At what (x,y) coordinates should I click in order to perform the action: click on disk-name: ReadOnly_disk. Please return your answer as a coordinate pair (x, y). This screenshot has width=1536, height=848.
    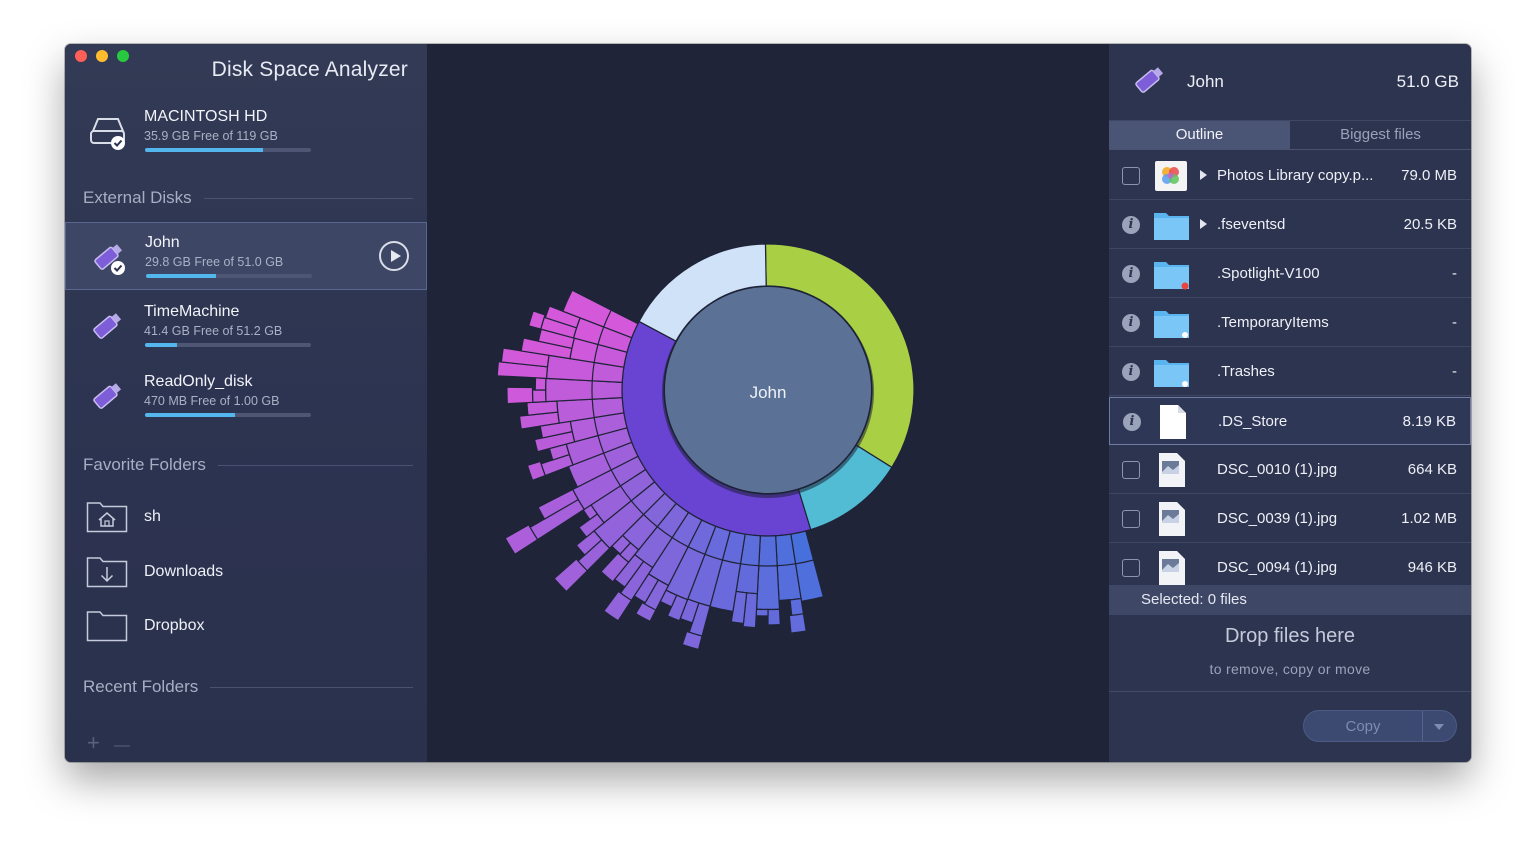
    Looking at the image, I should click on (198, 381).